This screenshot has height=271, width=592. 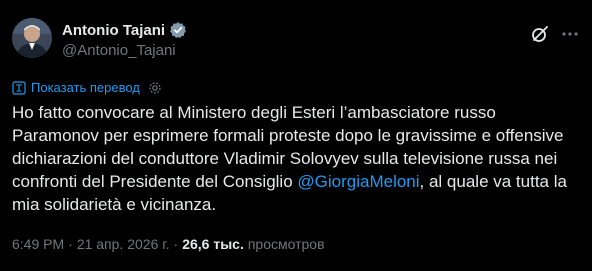 I want to click on tweet-line: mia solidarietà e vicinanza., so click(x=114, y=204).